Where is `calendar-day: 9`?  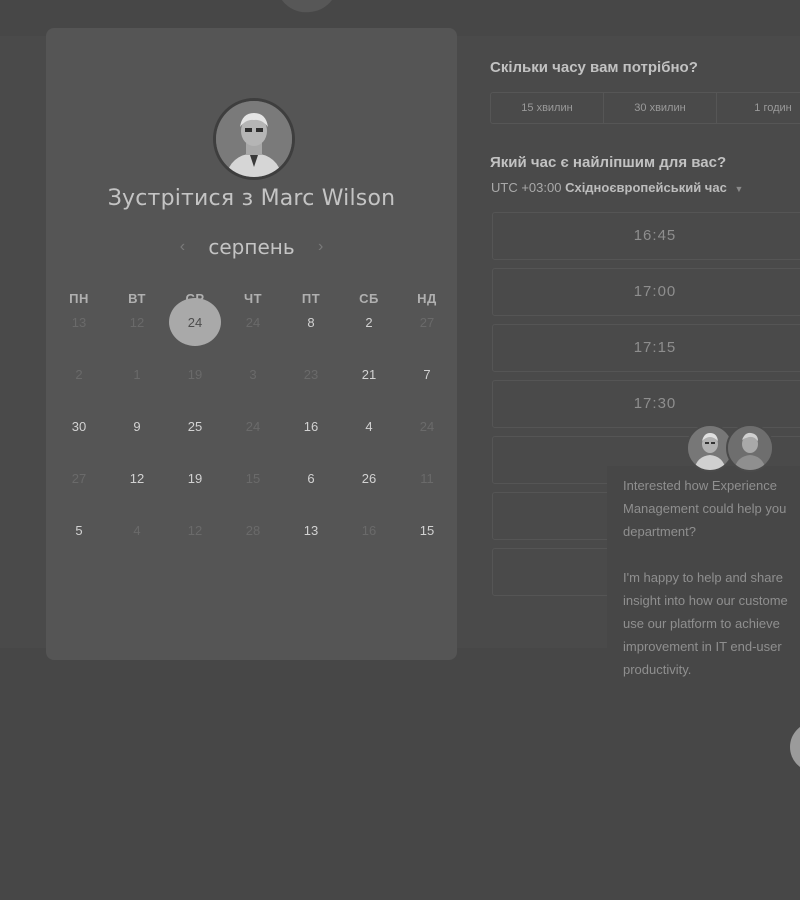 calendar-day: 9 is located at coordinates (137, 442).